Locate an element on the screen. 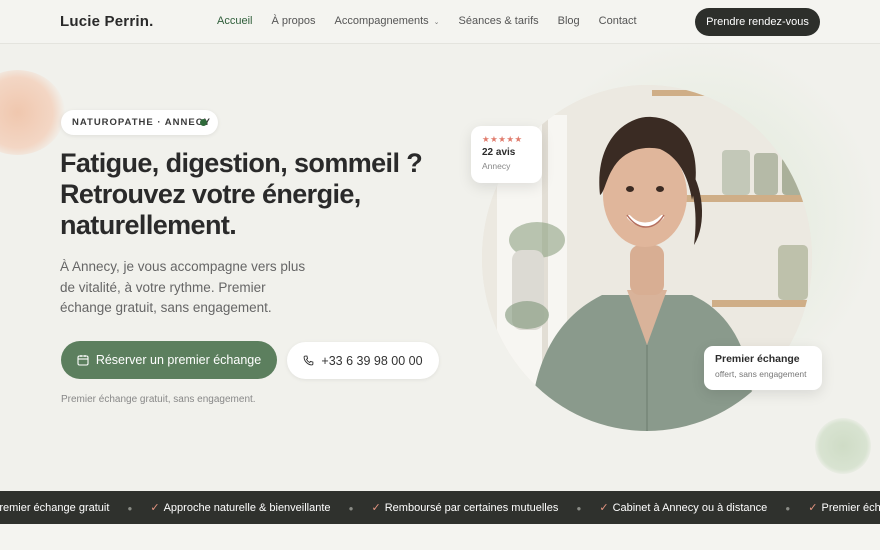 This screenshot has width=880, height=550. book-first-call-button: Réserver un premier échange is located at coordinates (169, 360).